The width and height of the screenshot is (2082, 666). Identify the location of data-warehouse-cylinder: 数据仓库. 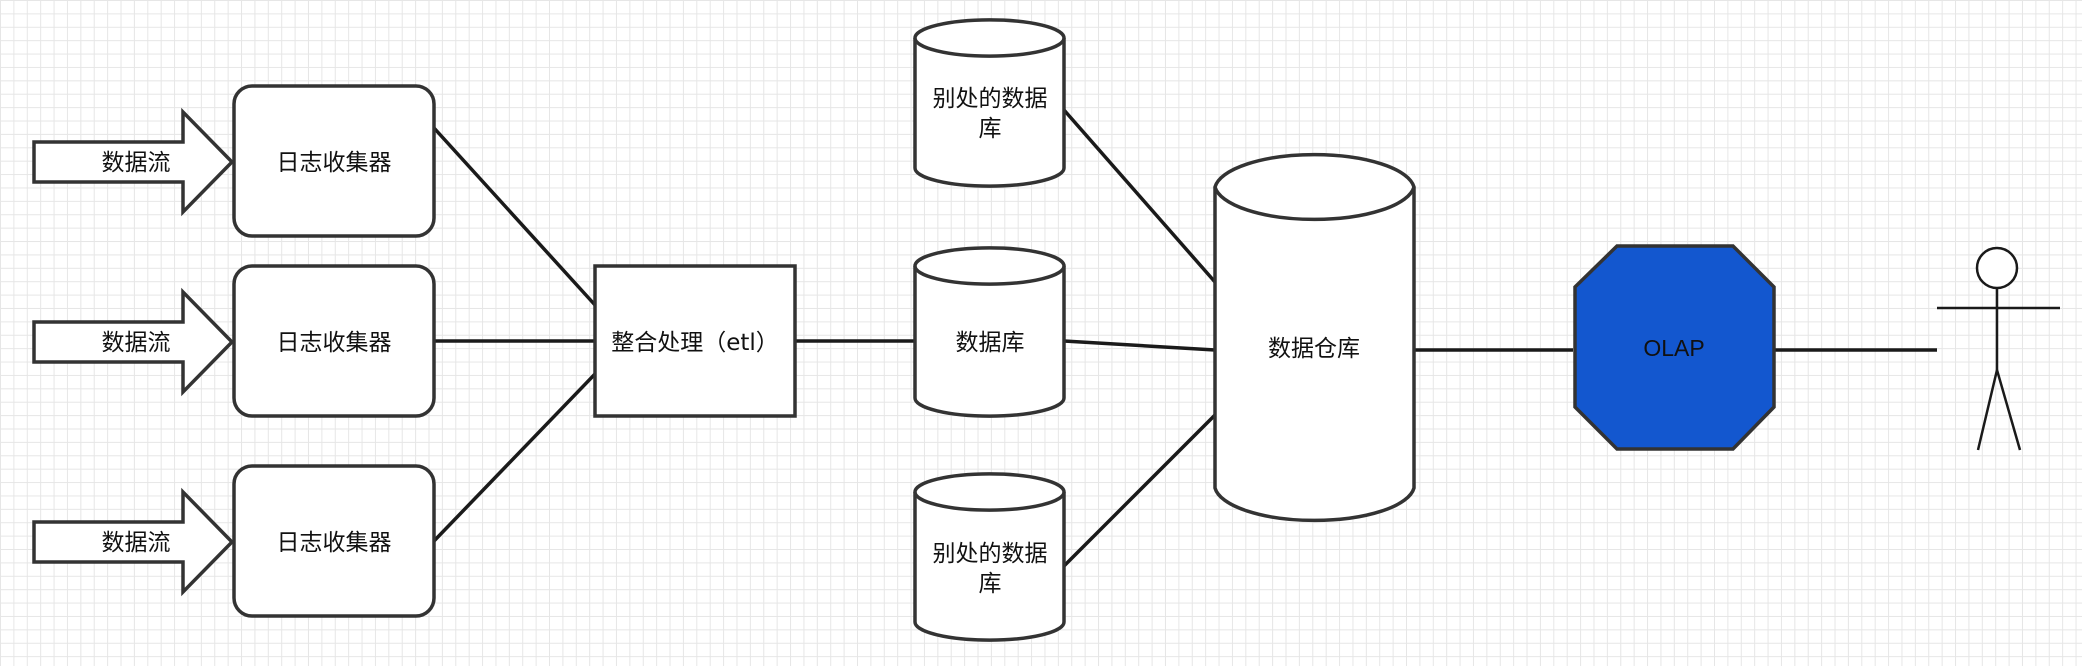
(1314, 337).